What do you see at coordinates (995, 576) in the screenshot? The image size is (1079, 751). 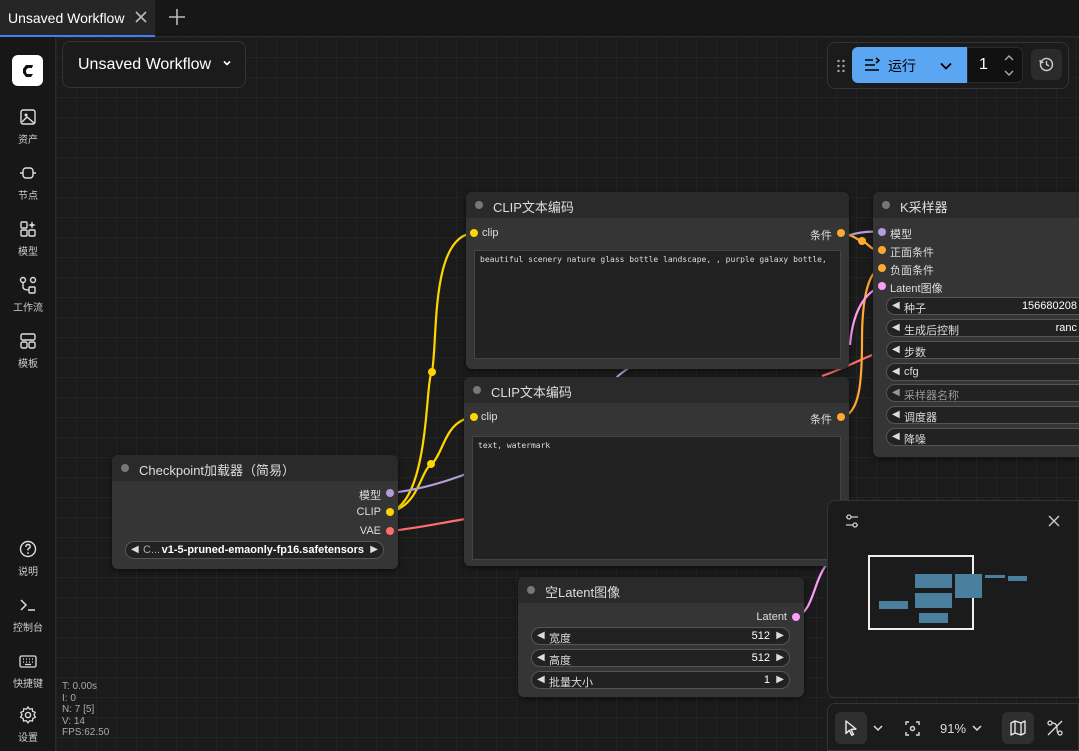 I see `minimap-node` at bounding box center [995, 576].